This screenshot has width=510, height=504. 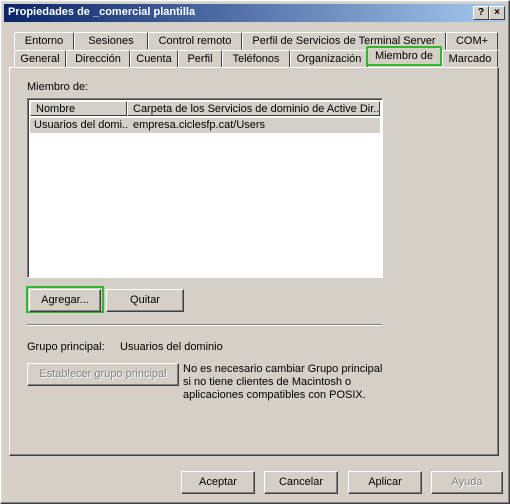 I want to click on tab-com-plus: COM+, so click(x=472, y=41).